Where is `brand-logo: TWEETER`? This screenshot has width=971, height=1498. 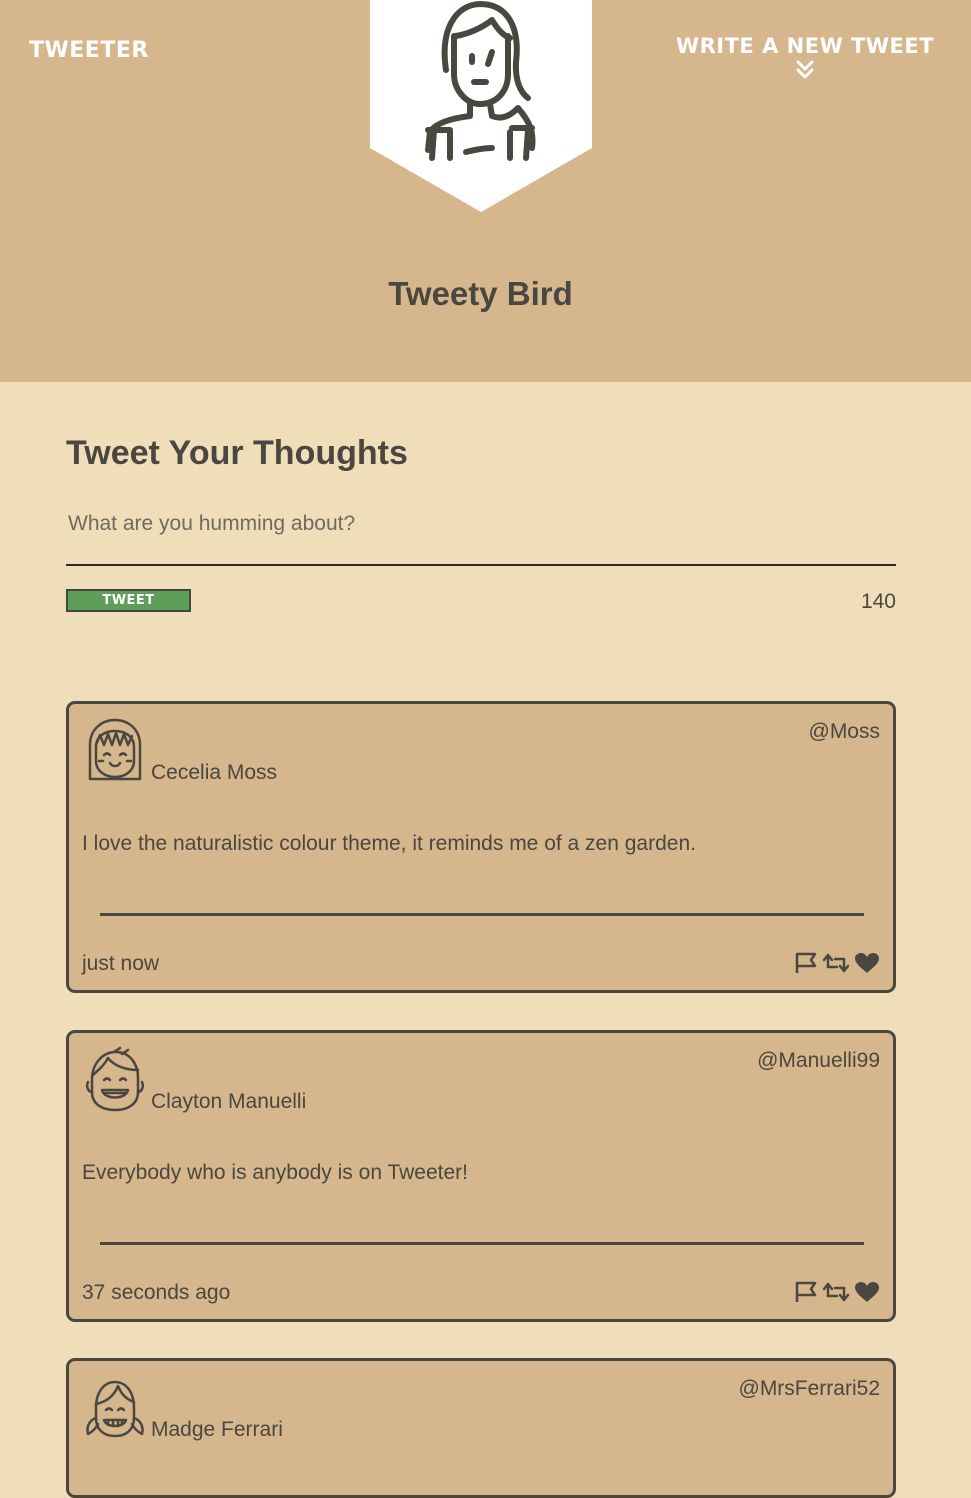
brand-logo: TWEETER is located at coordinates (89, 50).